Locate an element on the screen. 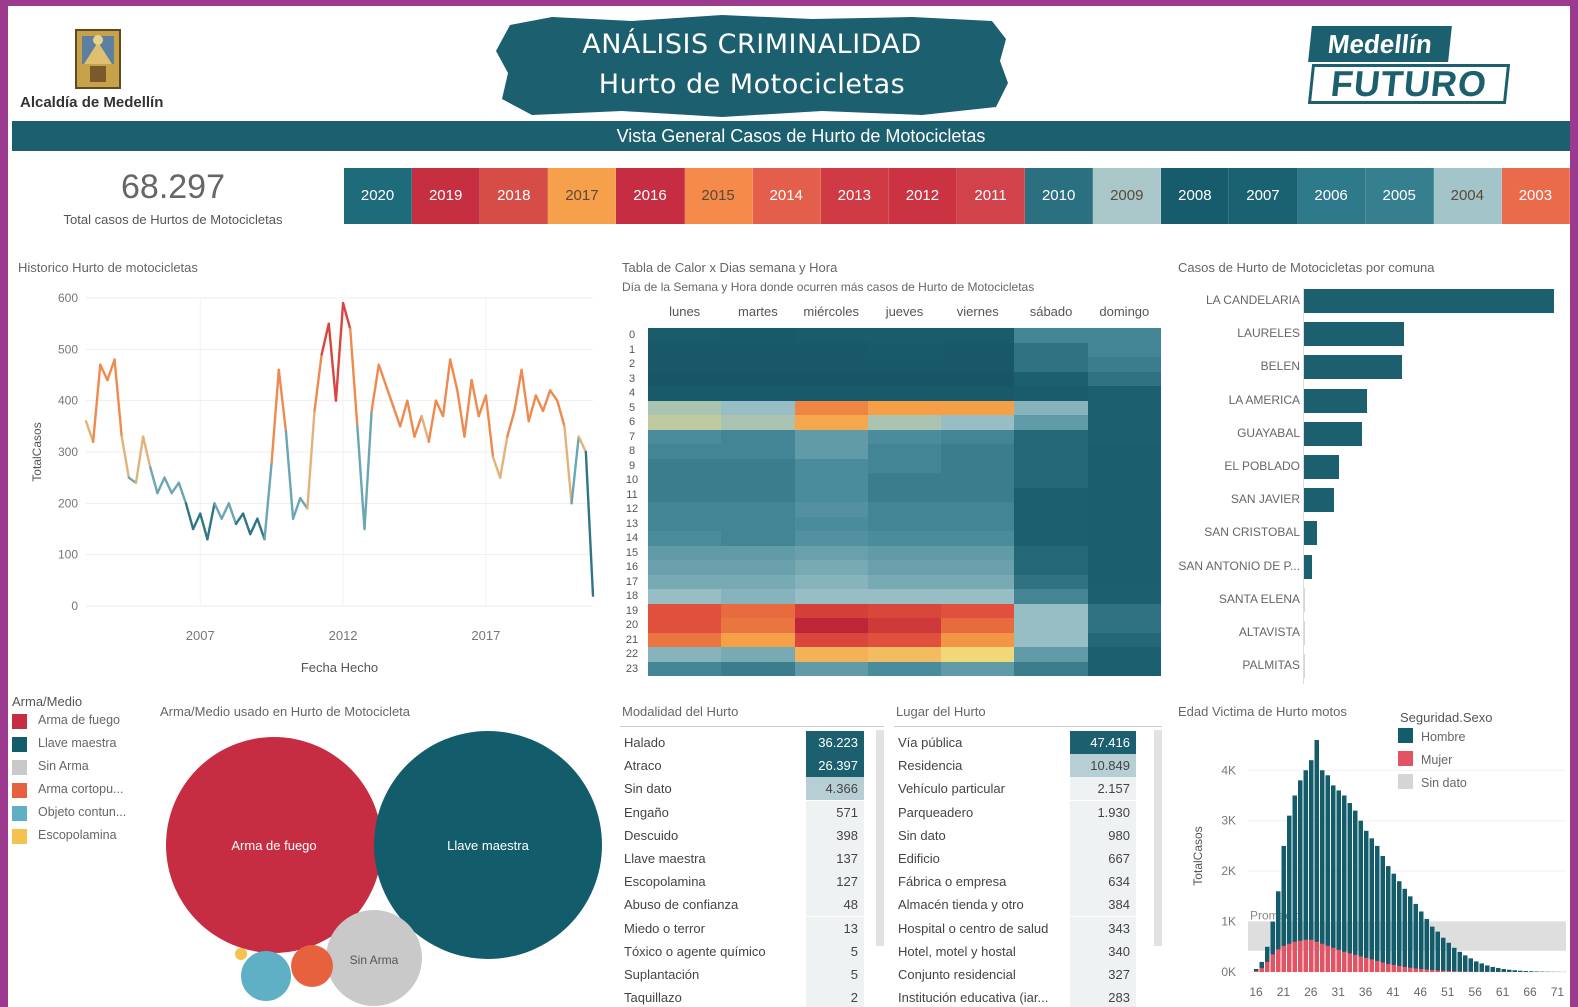 The height and width of the screenshot is (1007, 1578). modalidad-row: Suplantación 5 is located at coordinates (742, 974).